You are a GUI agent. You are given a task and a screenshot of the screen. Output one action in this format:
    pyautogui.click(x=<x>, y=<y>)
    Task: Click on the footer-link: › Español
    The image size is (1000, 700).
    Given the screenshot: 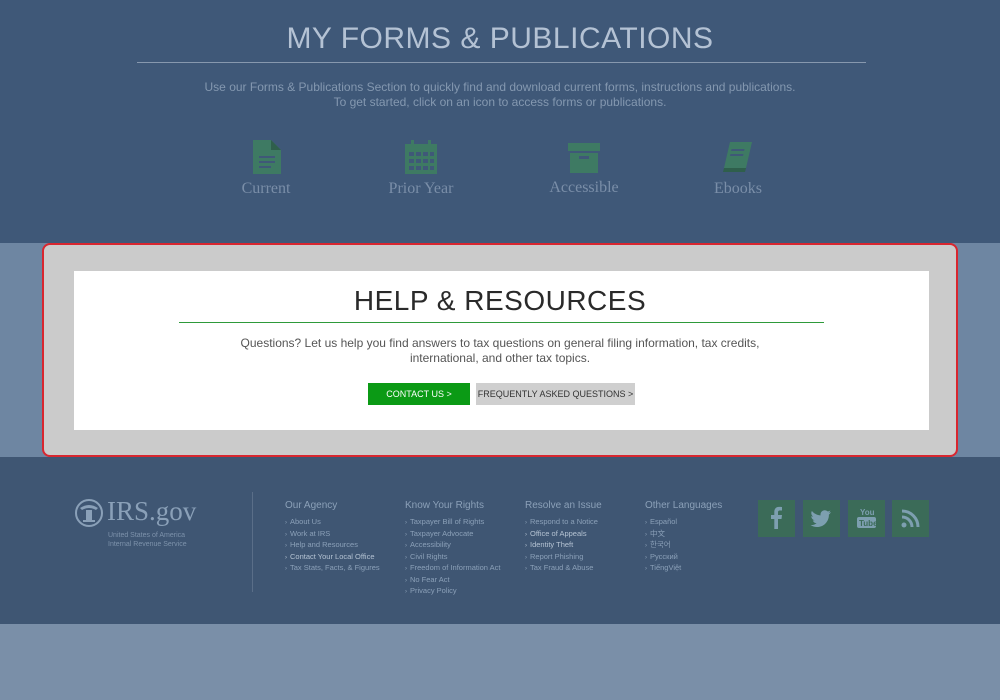 What is the action you would take?
    pyautogui.click(x=705, y=523)
    